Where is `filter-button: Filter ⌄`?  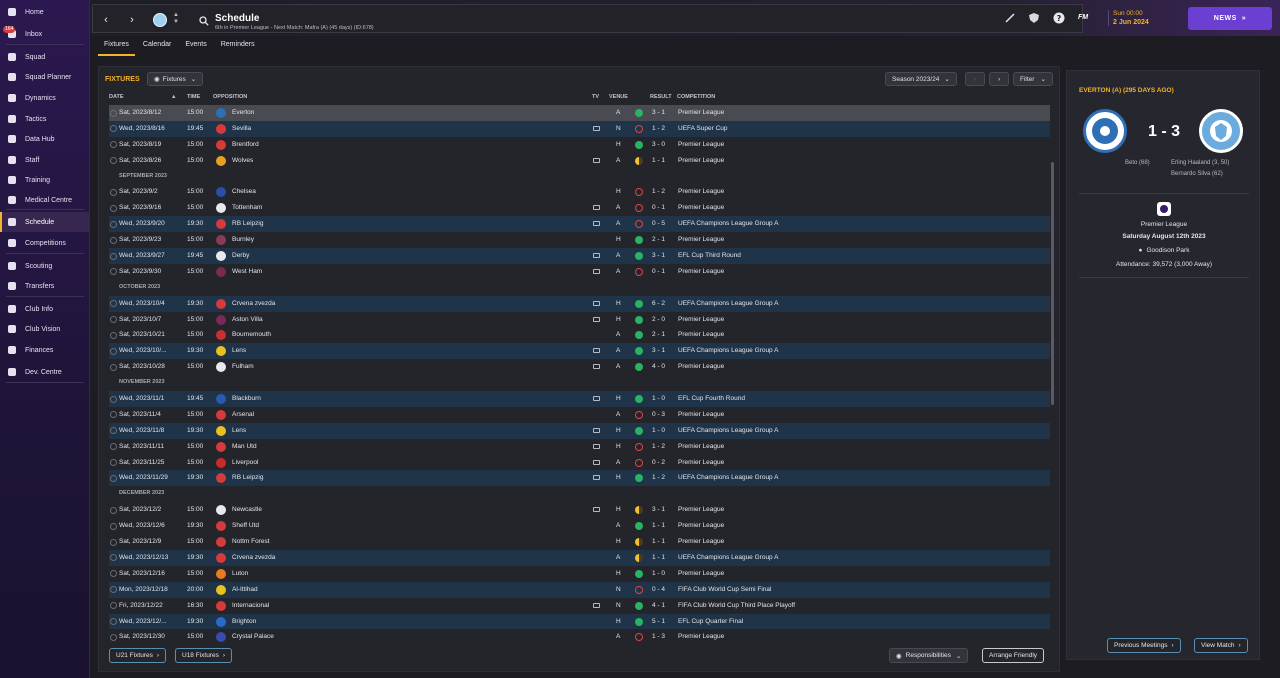
filter-button: Filter ⌄ is located at coordinates (1033, 79).